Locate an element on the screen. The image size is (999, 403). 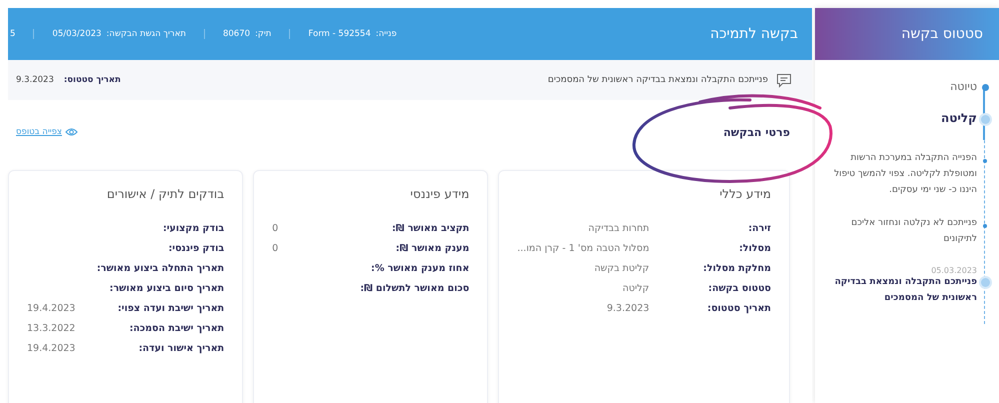
sidebar-header: סטטוס בקשה is located at coordinates (907, 34).